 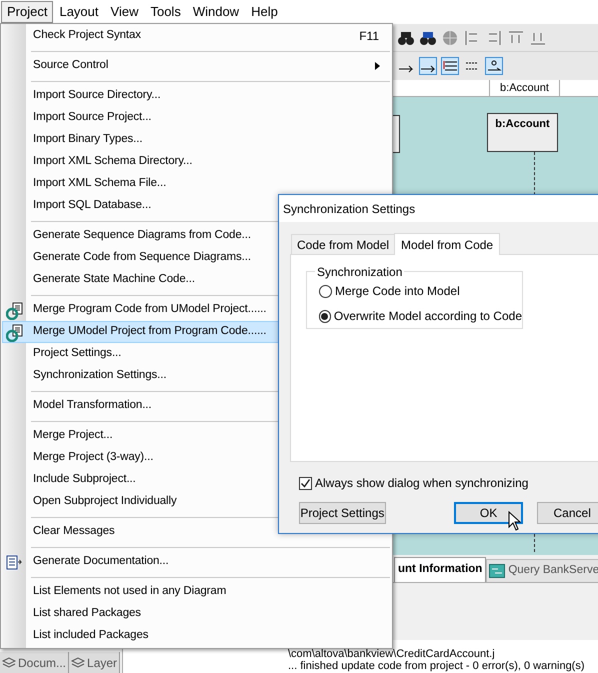 I want to click on menu-item: Check Project Syntax F11, so click(x=196, y=36).